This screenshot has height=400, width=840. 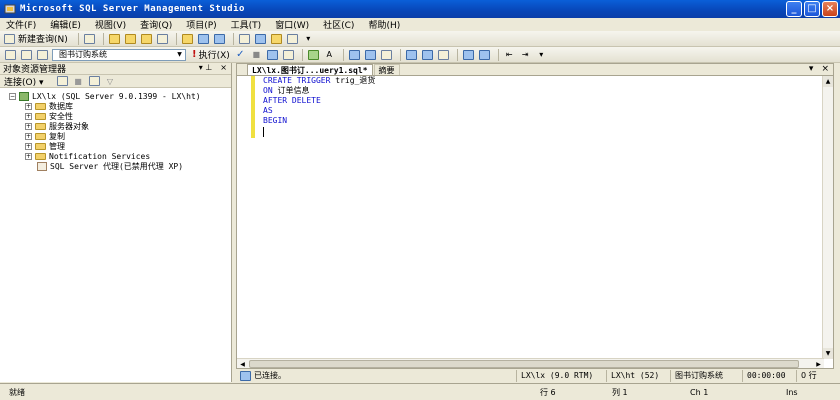 What do you see at coordinates (65, 24) in the screenshot?
I see `menu-edit: 编辑(E)` at bounding box center [65, 24].